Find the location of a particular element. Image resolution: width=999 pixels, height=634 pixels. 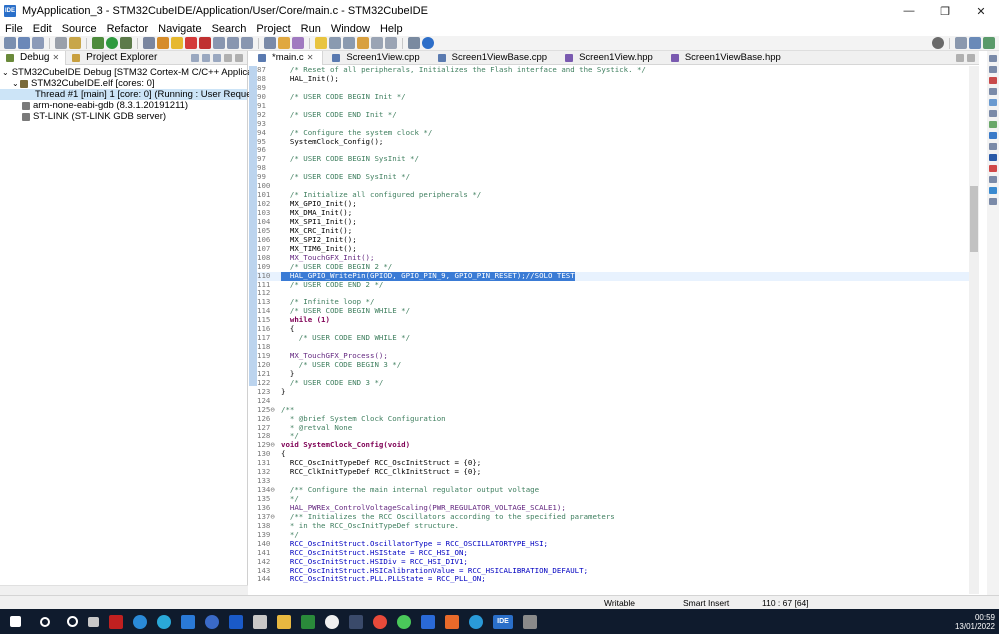

expressions-icon is located at coordinates (993, 91).